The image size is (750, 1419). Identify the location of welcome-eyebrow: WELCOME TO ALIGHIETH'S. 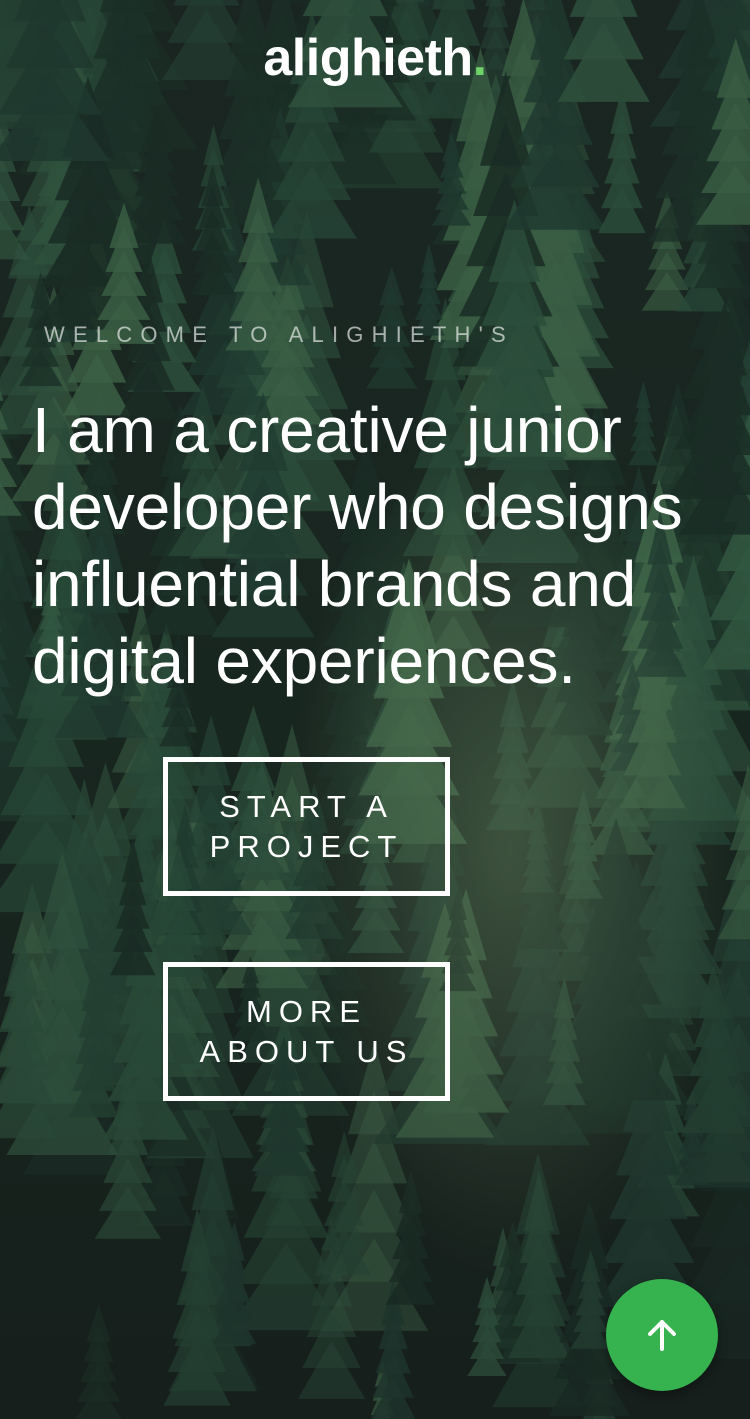
(279, 334).